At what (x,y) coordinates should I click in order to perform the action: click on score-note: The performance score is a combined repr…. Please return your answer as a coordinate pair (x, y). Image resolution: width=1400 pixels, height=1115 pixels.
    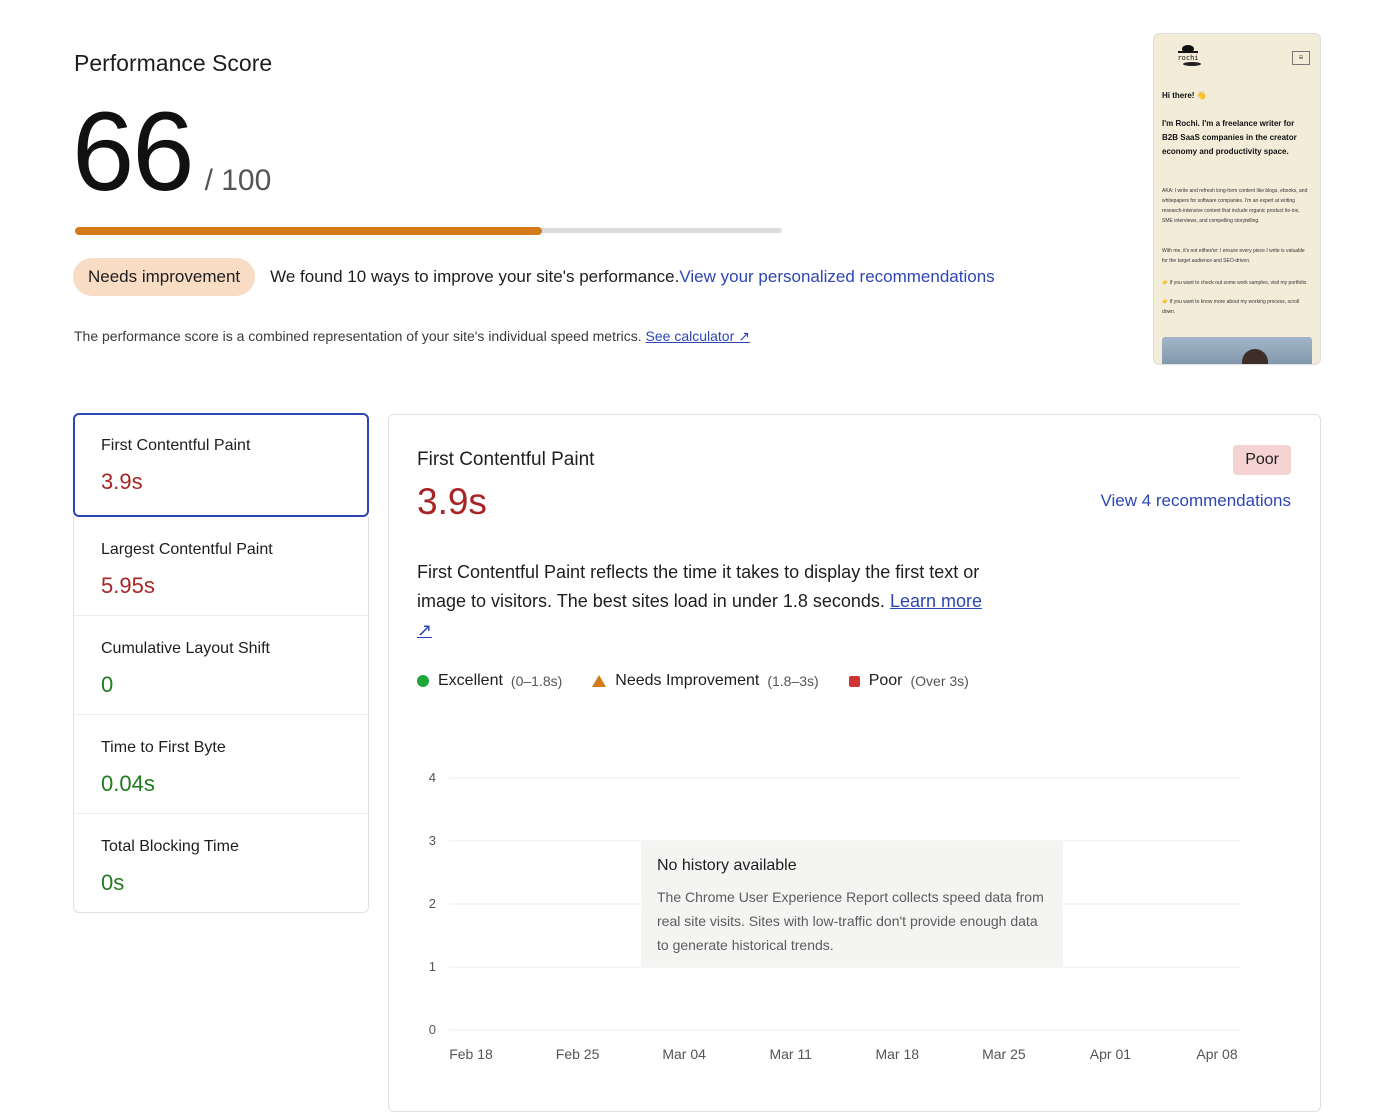
    Looking at the image, I should click on (412, 336).